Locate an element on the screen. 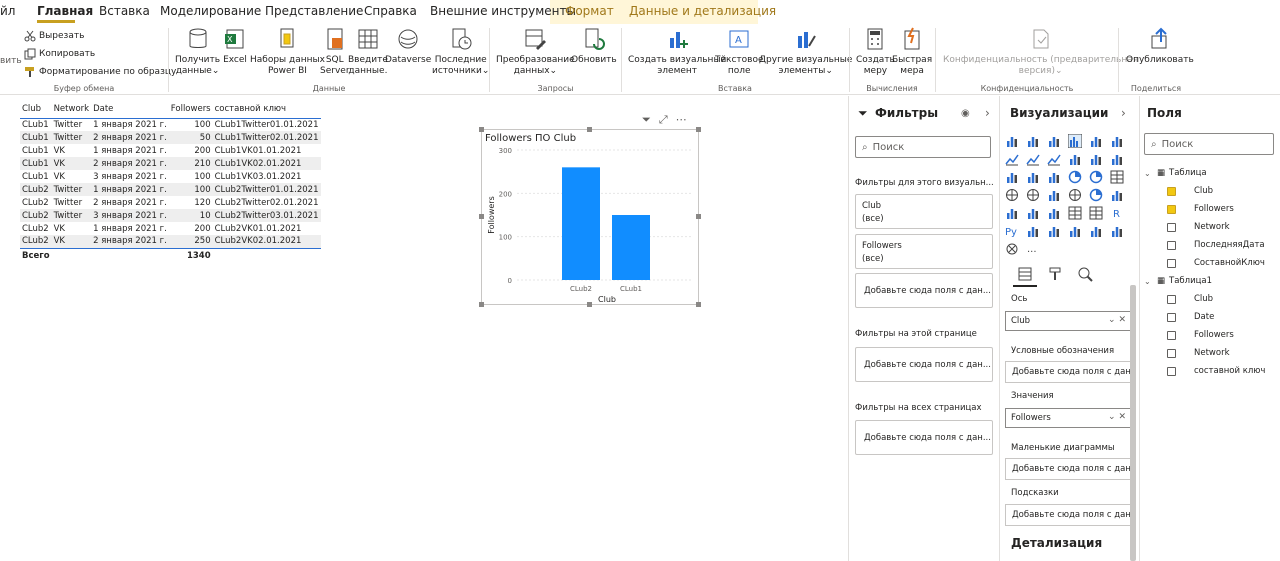  gauge-icon is located at coordinates (1096, 195).